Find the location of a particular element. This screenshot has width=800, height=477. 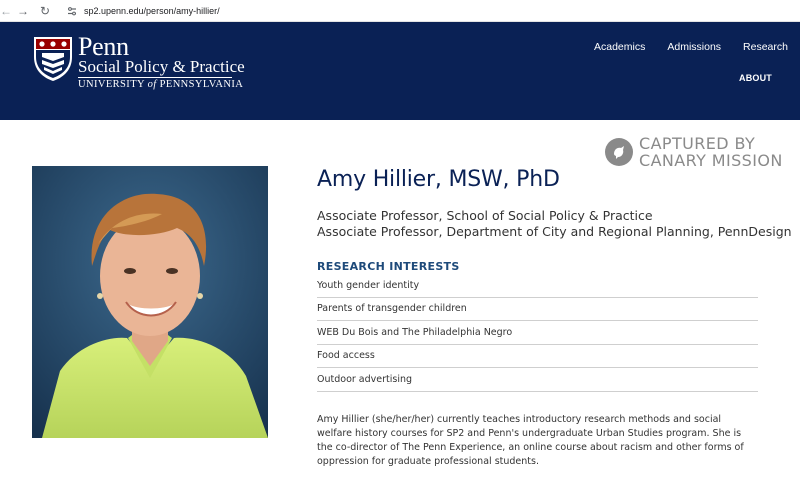

nav-about: ABOUT is located at coordinates (755, 78).